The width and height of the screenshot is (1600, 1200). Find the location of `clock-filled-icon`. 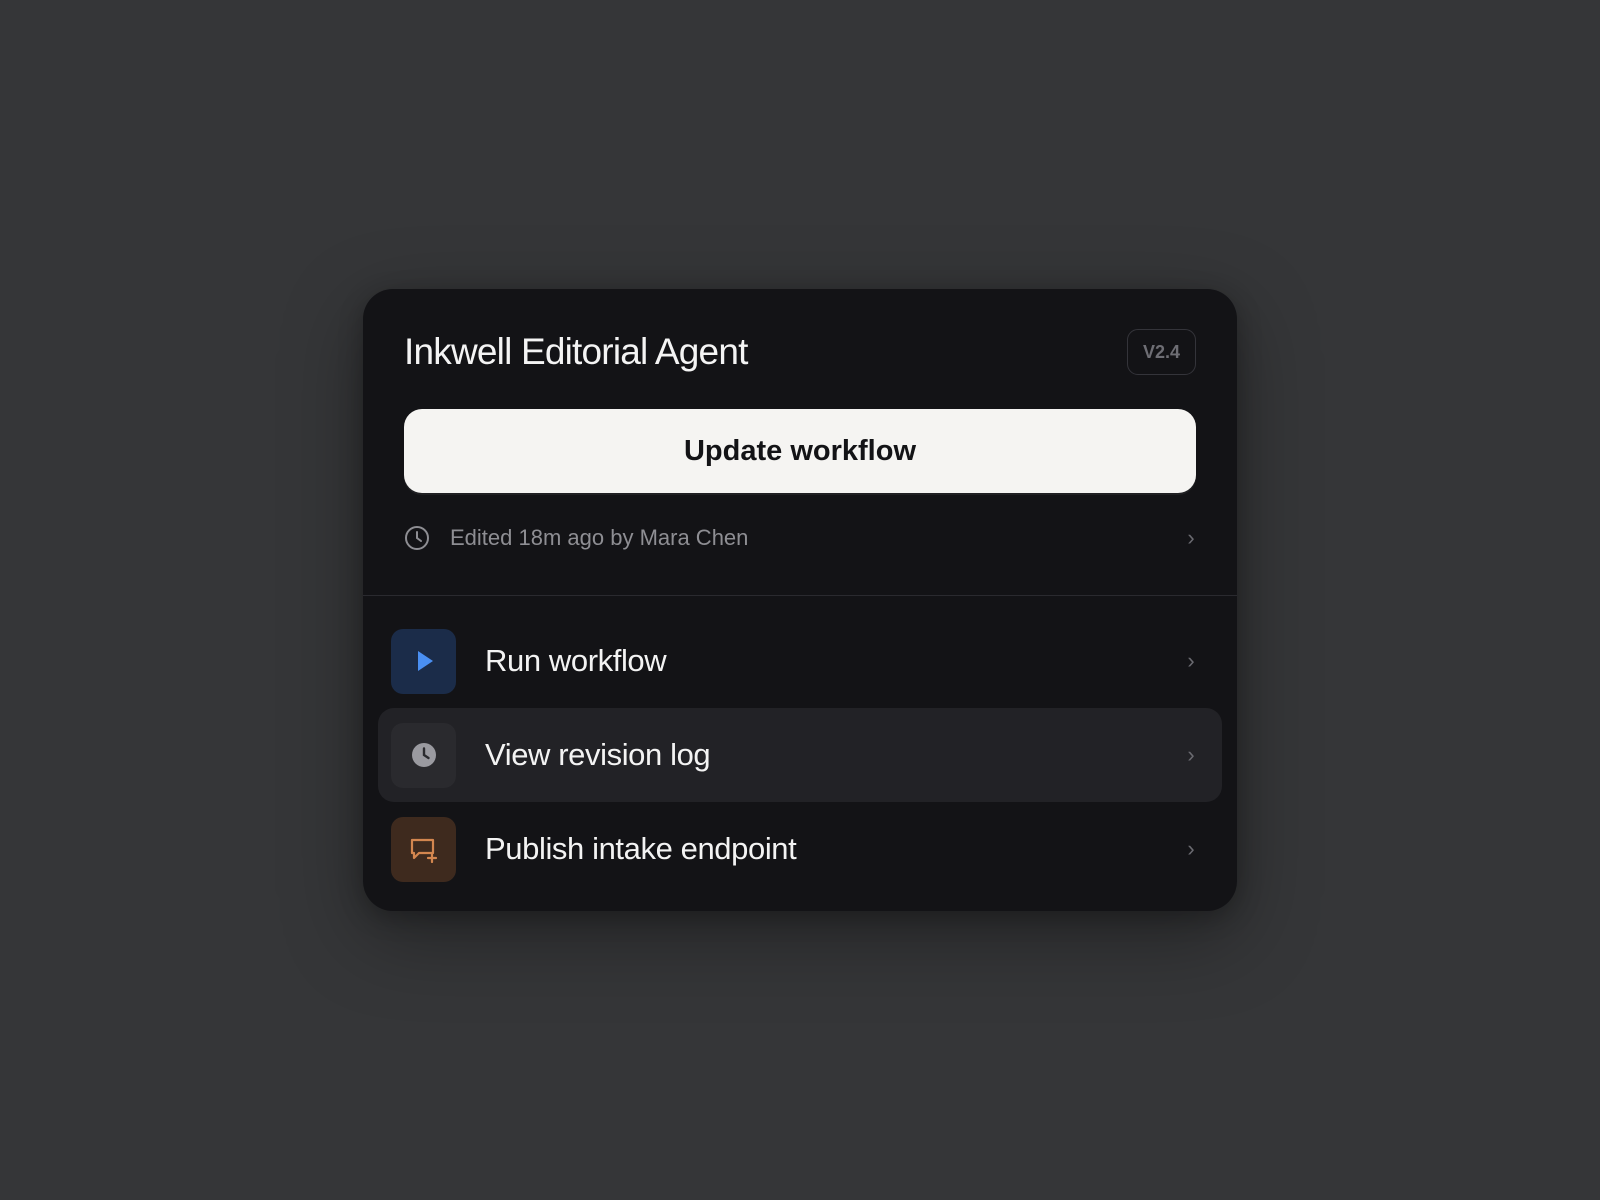

clock-filled-icon is located at coordinates (423, 755).